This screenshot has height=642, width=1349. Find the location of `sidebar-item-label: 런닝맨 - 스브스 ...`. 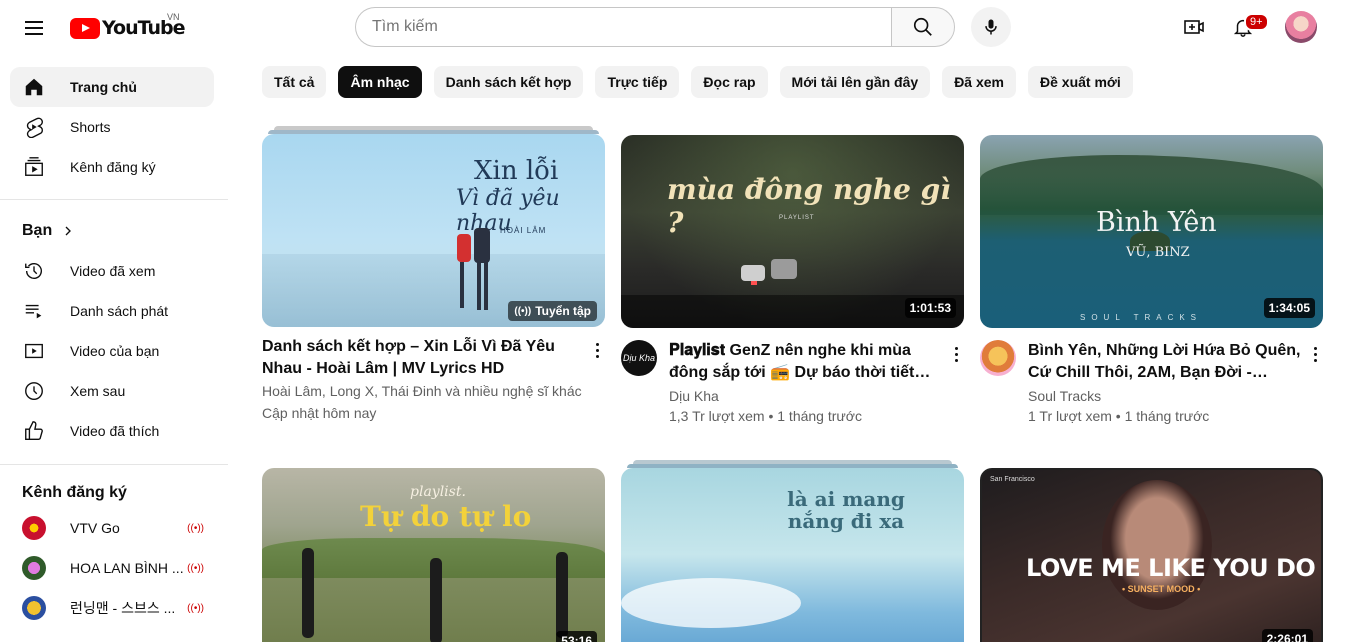

sidebar-item-label: 런닝맨 - 스브스 ... is located at coordinates (123, 608).